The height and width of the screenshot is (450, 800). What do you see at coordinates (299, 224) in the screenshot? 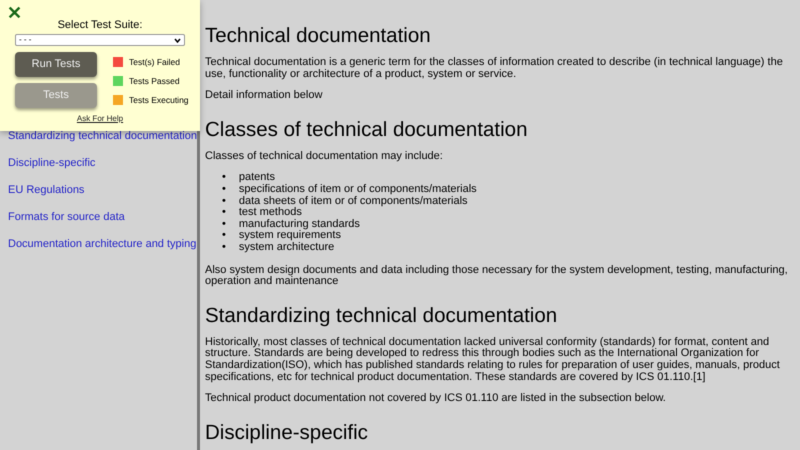
I see `list-item: manufacturing standards` at bounding box center [299, 224].